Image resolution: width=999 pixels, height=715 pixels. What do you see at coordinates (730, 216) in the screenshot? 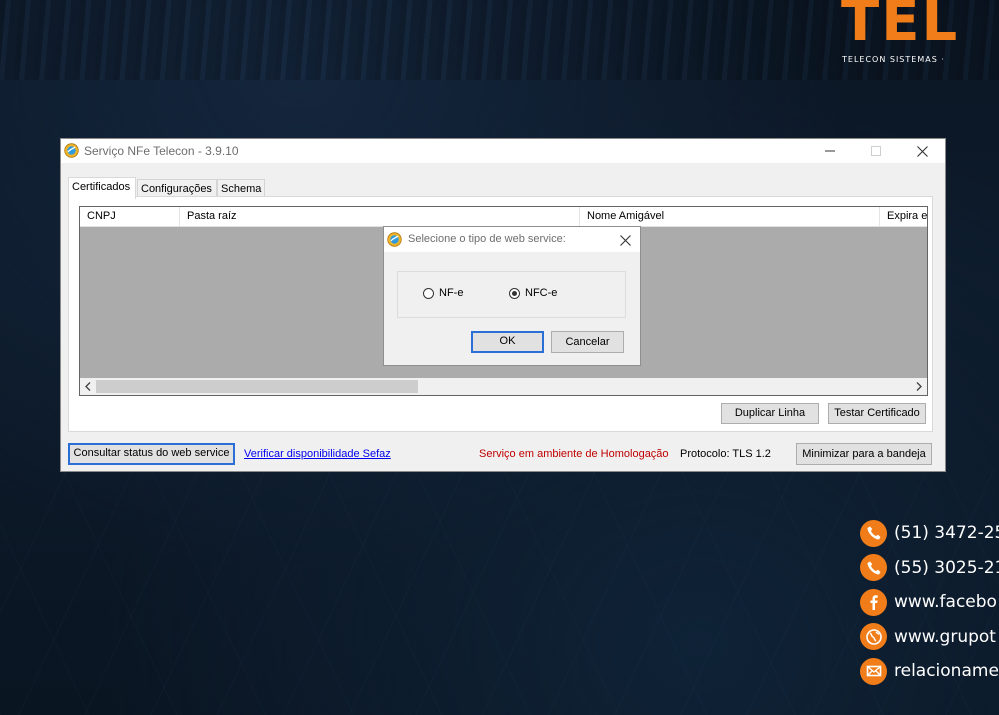
I see `column-header-nome-amigavel: Nome Amigável` at bounding box center [730, 216].